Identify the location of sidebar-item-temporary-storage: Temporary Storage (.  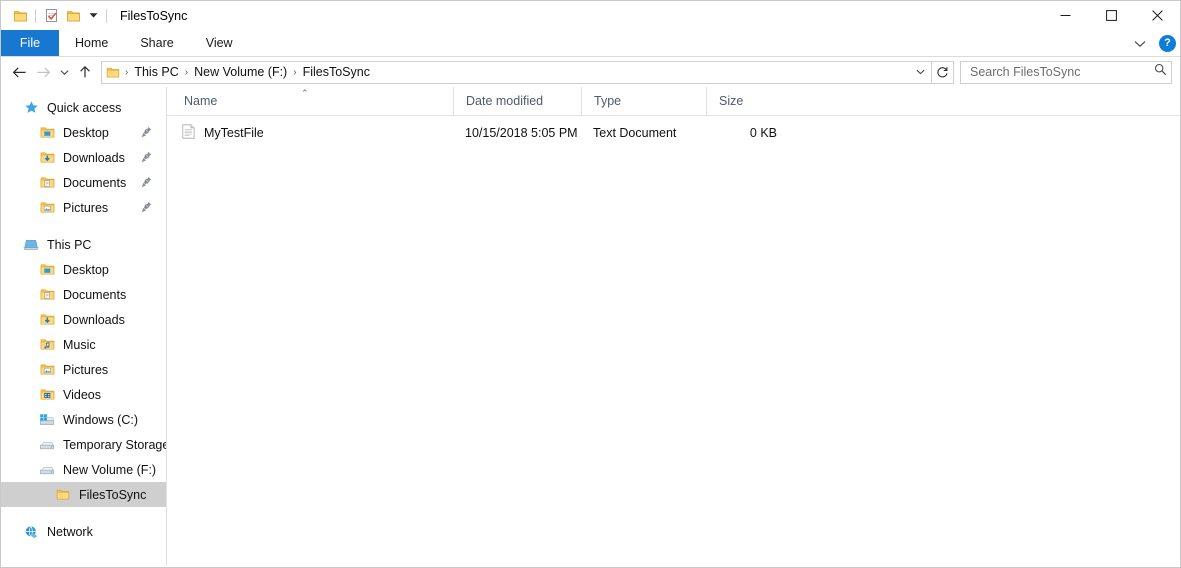
(83, 444).